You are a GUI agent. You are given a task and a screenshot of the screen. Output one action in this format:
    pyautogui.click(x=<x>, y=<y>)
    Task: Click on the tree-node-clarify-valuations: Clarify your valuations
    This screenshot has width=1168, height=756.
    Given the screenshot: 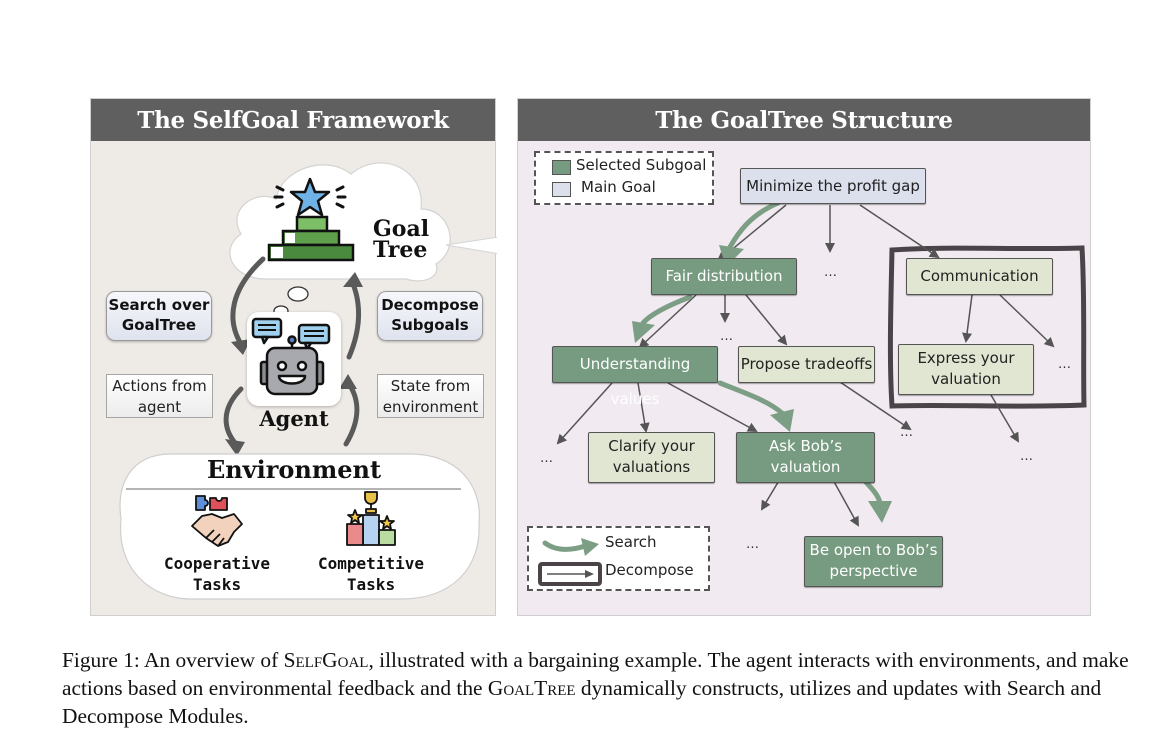 What is the action you would take?
    pyautogui.click(x=651, y=457)
    